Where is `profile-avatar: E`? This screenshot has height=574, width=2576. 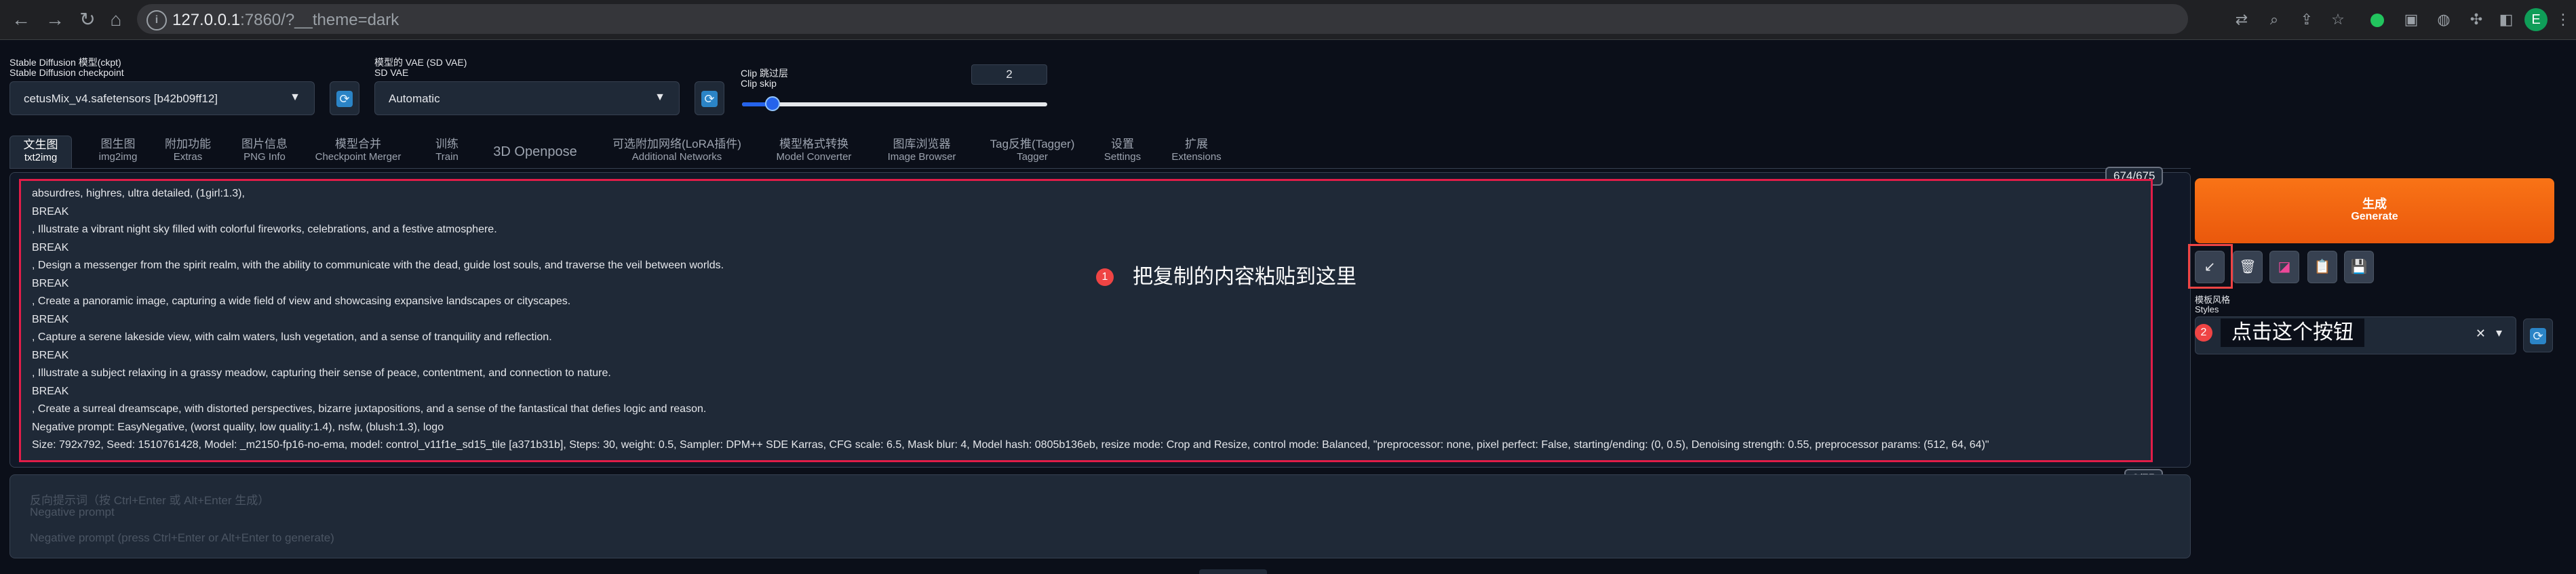 profile-avatar: E is located at coordinates (2536, 19).